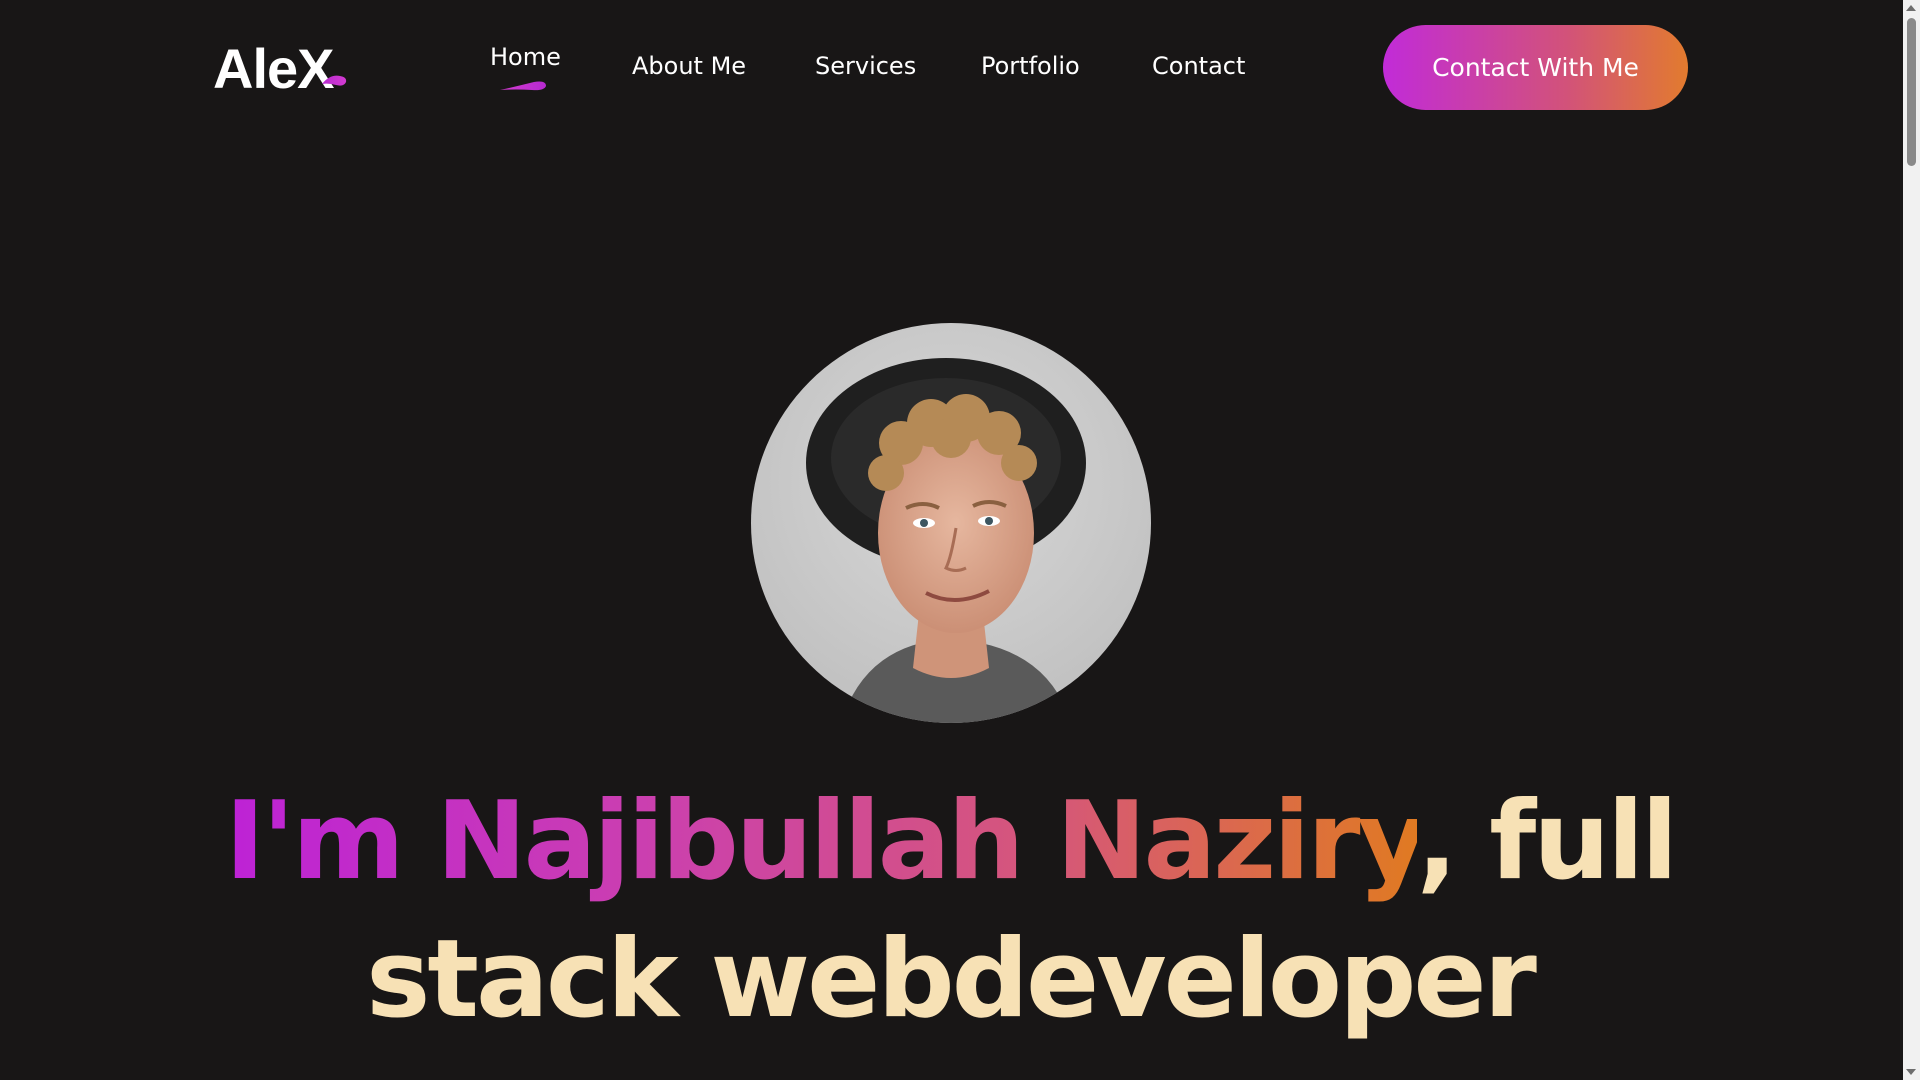 This screenshot has width=1920, height=1080. I want to click on scrollbar-thumb, so click(1911, 92).